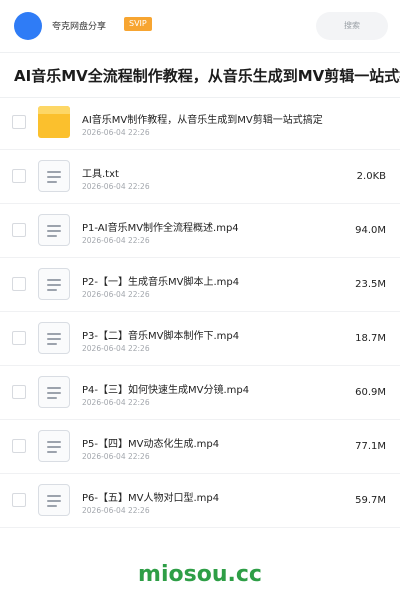  Describe the element at coordinates (370, 446) in the screenshot. I see `file-size: 77.1M` at that location.